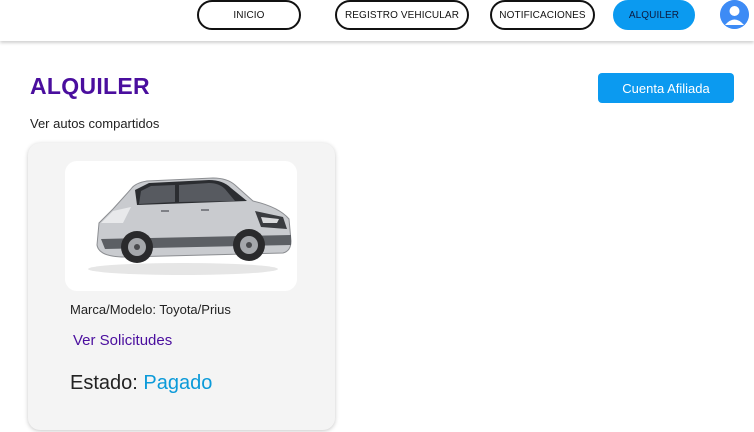 Image resolution: width=754 pixels, height=432 pixels. Describe the element at coordinates (90, 86) in the screenshot. I see `page-title: ALQUILER` at that location.